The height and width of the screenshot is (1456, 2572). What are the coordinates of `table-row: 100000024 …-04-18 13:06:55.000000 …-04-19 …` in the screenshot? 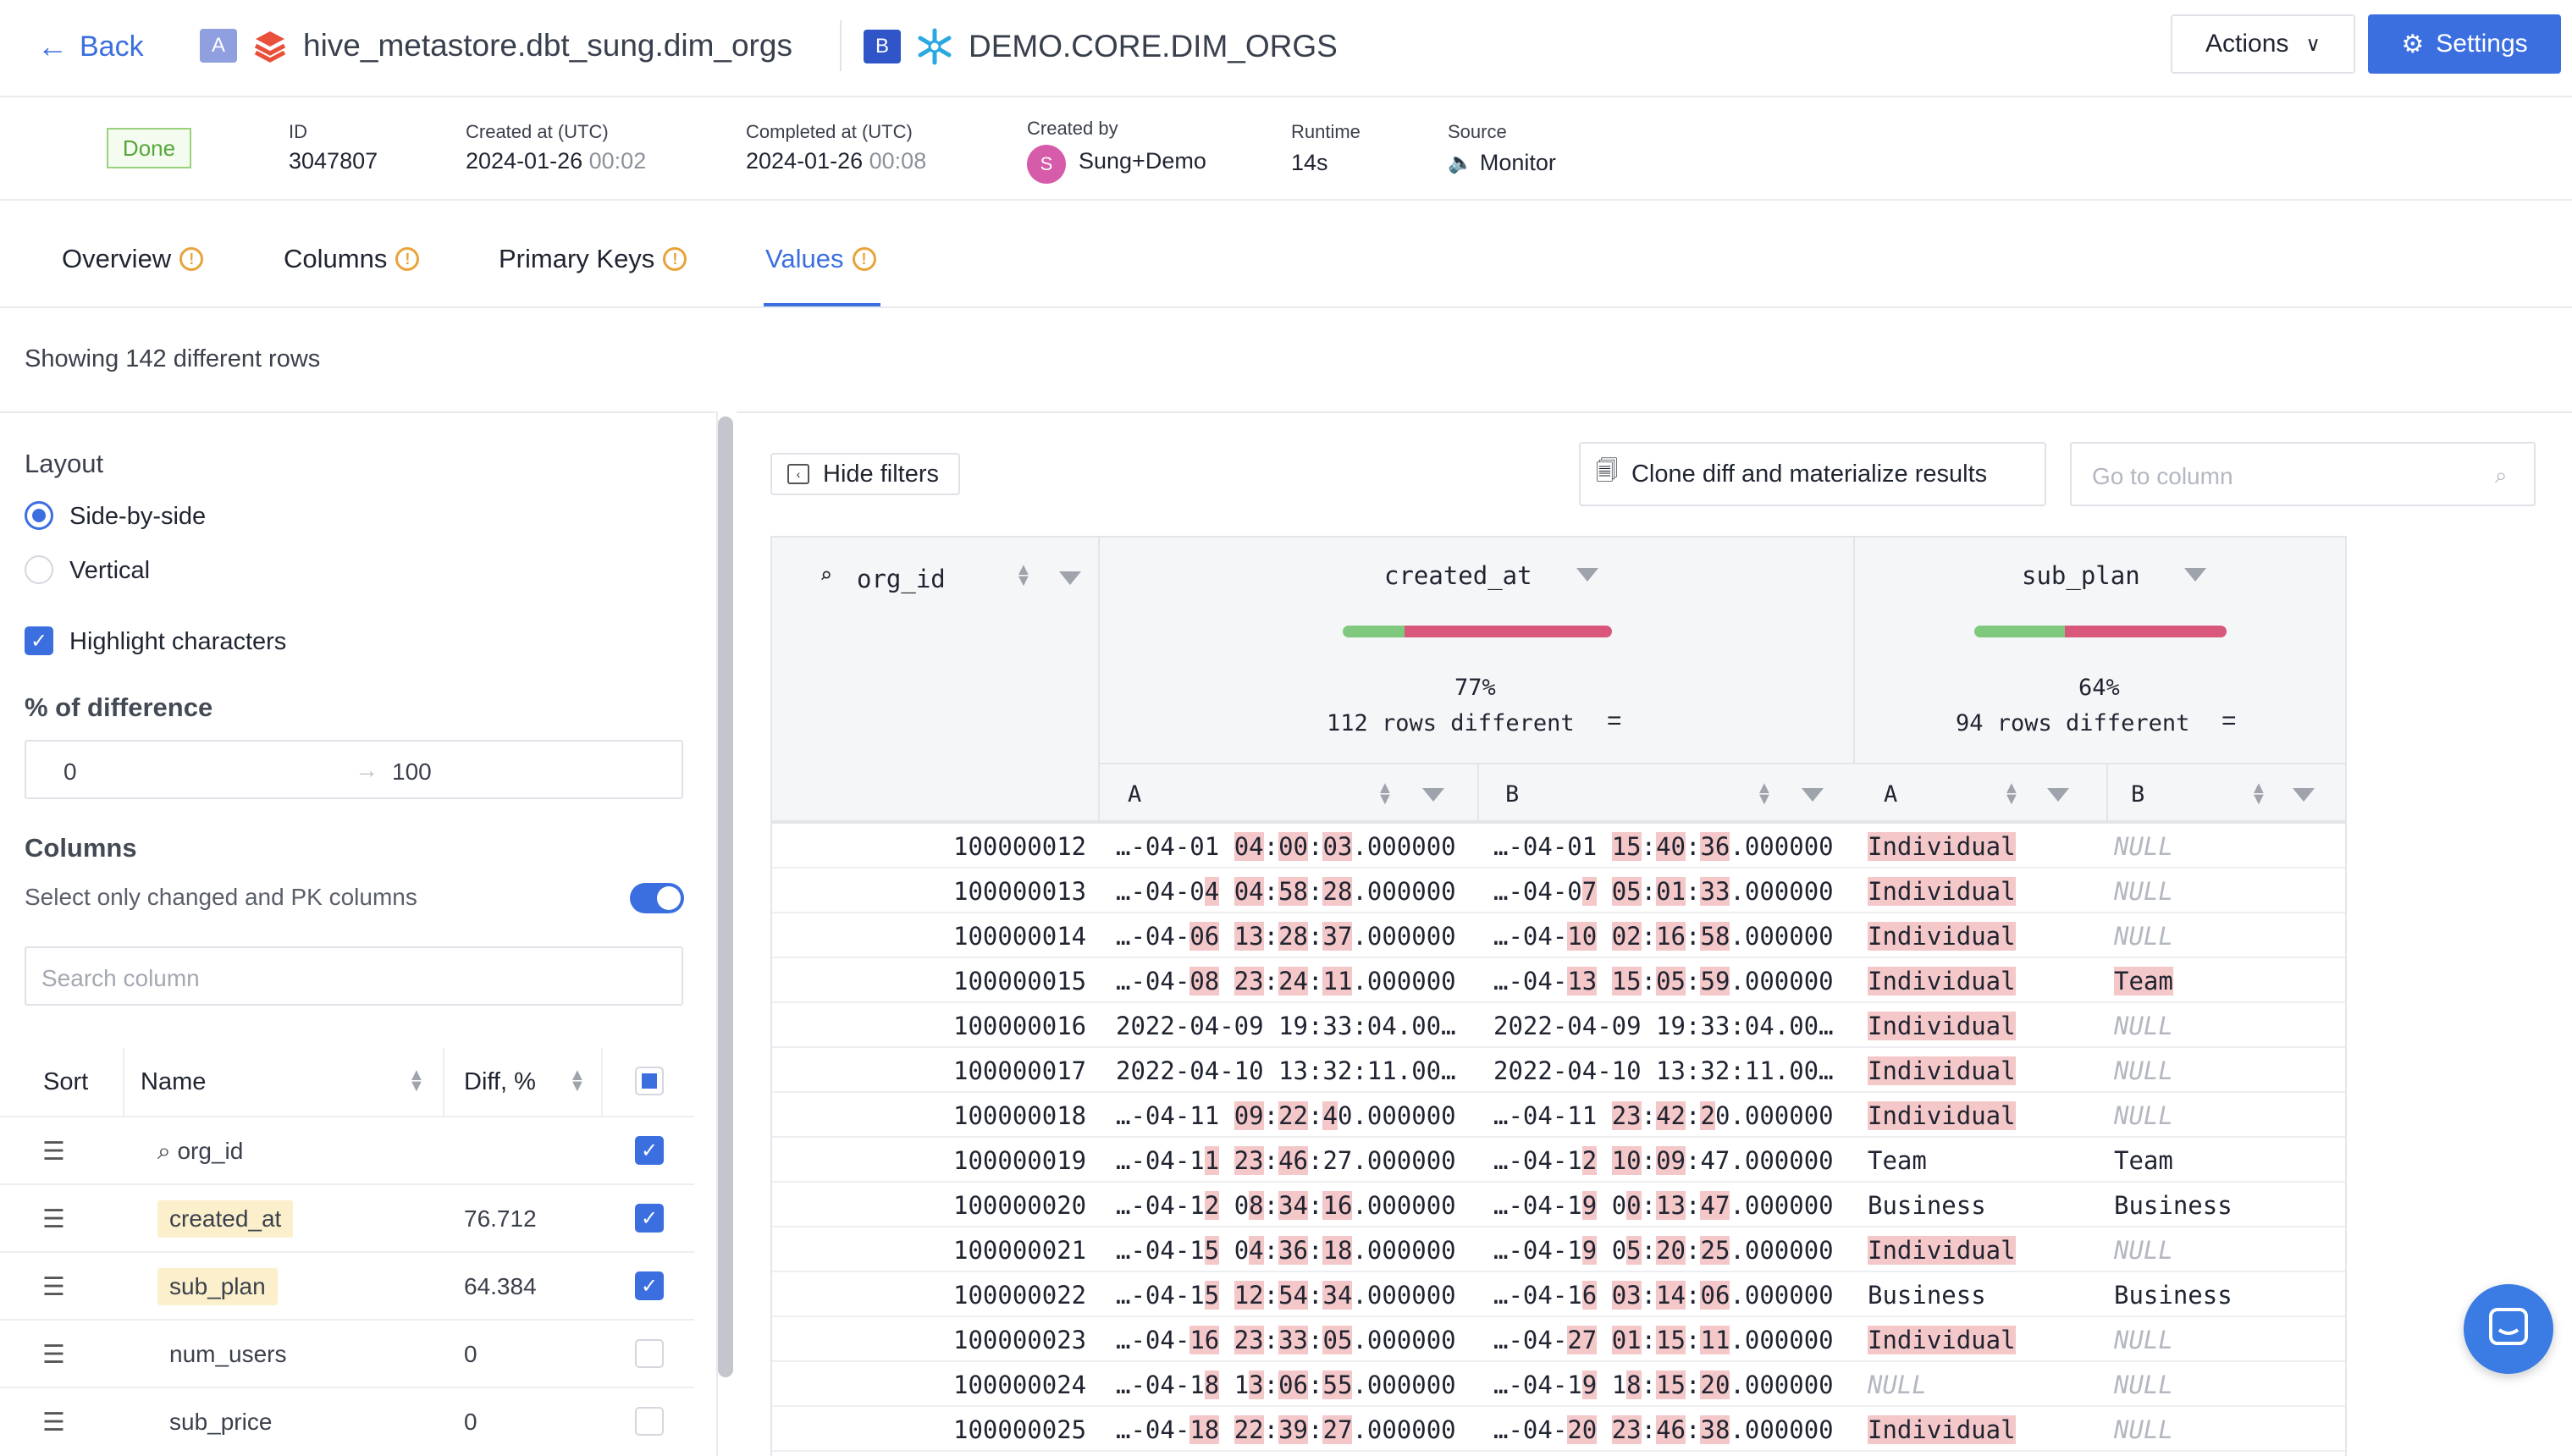 It's located at (1558, 1384).